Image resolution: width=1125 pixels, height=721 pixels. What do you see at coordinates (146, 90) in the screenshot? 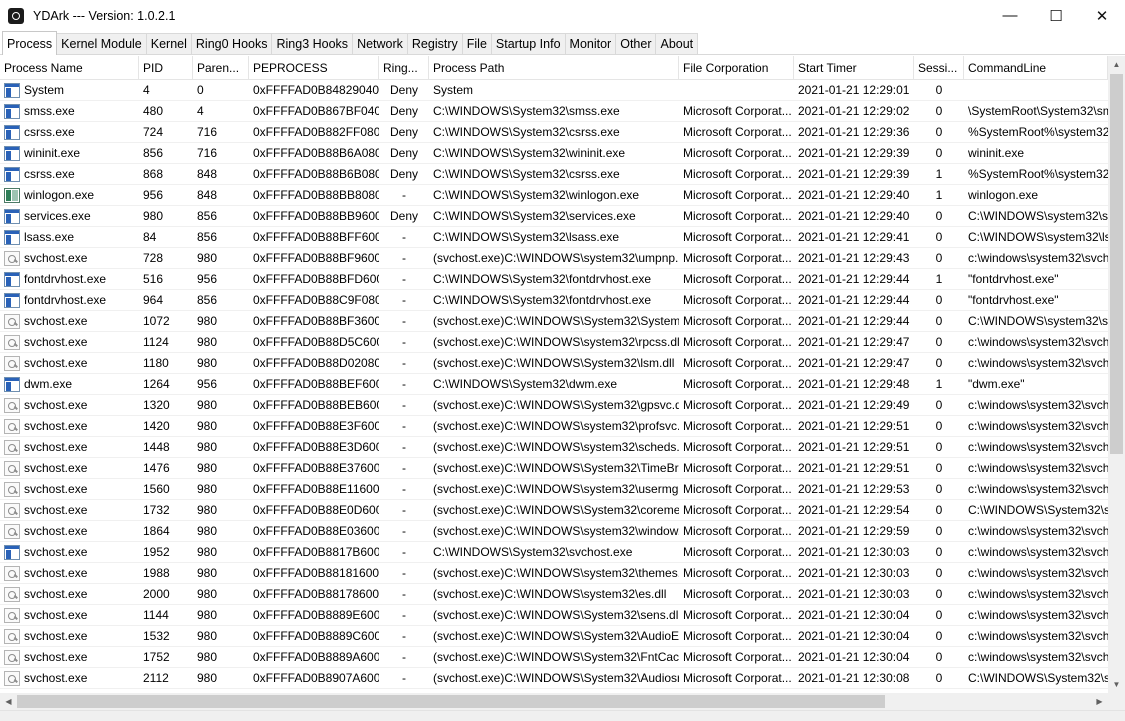
I see `cell-pid: 4` at bounding box center [146, 90].